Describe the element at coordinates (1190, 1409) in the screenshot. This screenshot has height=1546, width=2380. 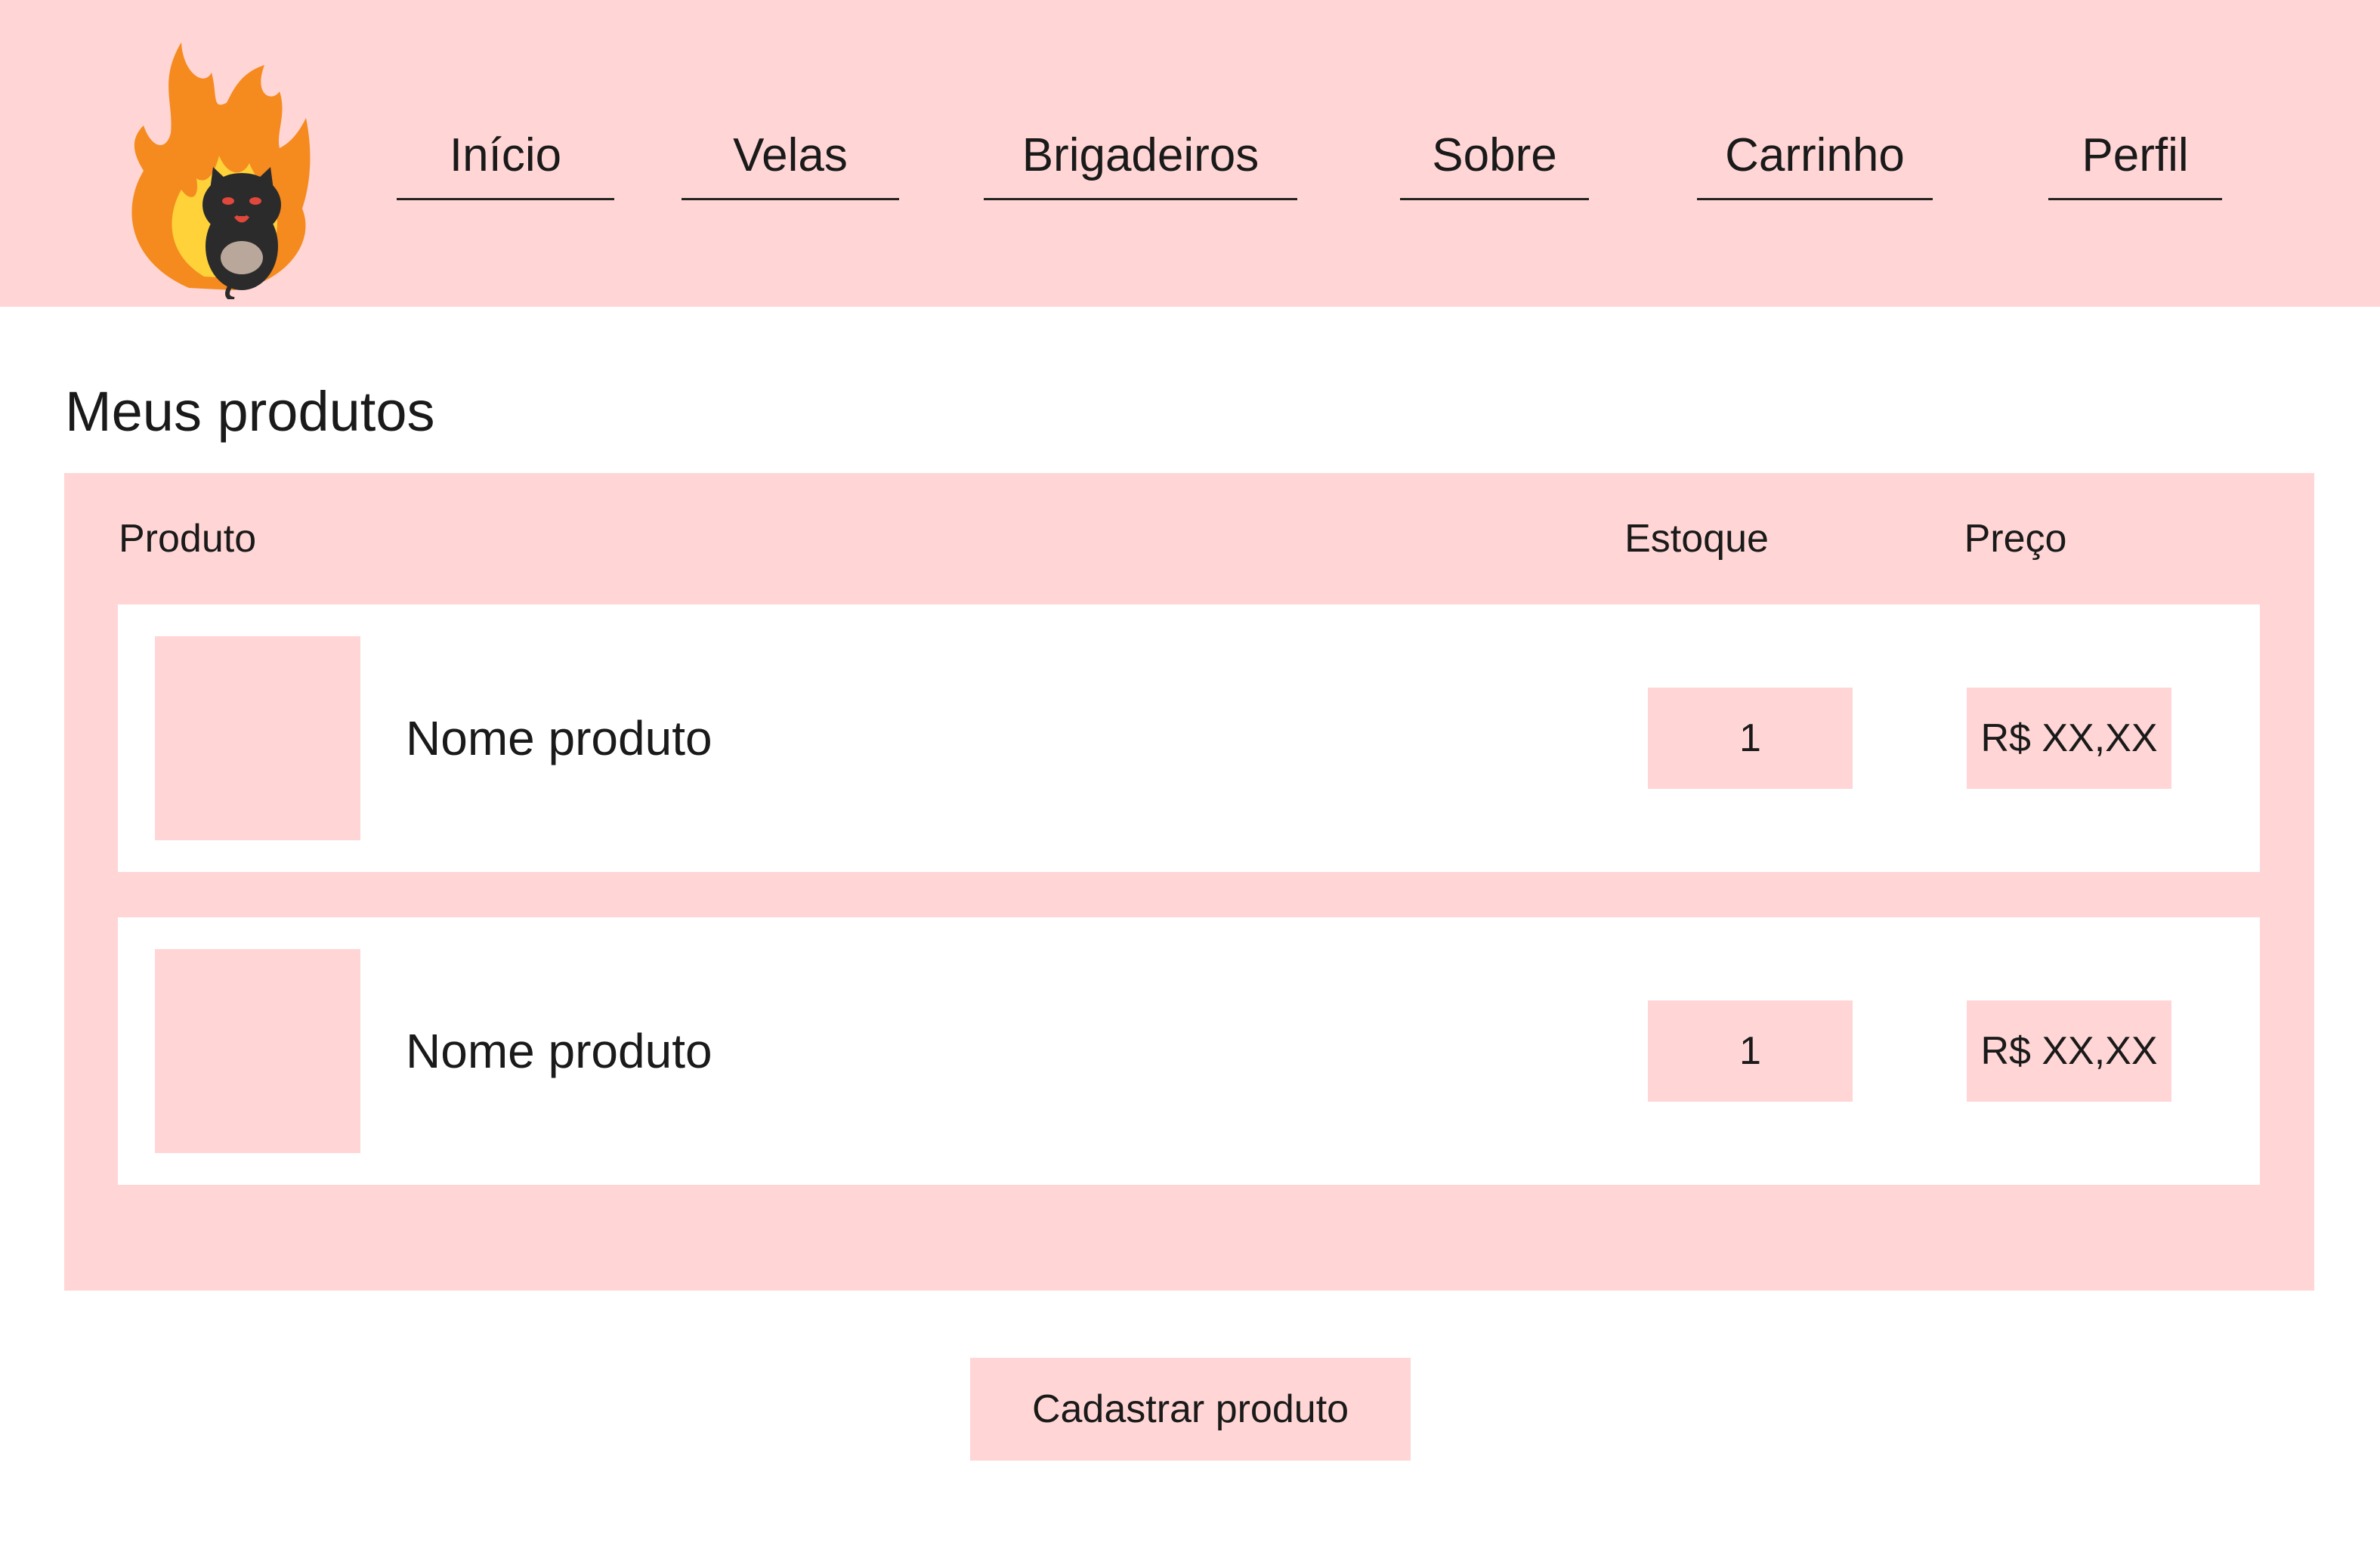
I see `register-product-button: Cadastrar produto` at that location.